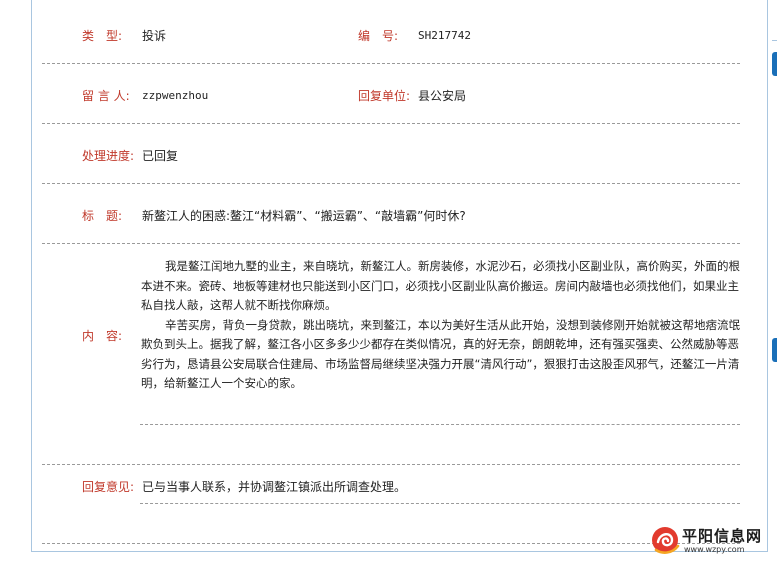 This screenshot has width=777, height=565. I want to click on title-label: 标 题:, so click(102, 216).